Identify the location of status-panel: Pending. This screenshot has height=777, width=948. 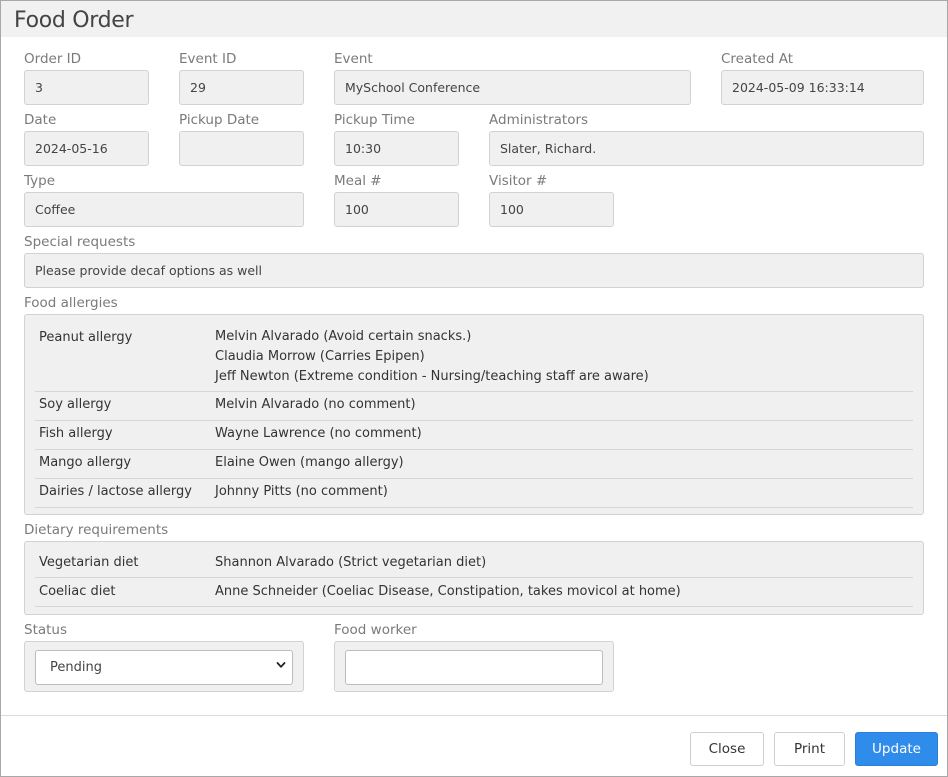
(164, 666).